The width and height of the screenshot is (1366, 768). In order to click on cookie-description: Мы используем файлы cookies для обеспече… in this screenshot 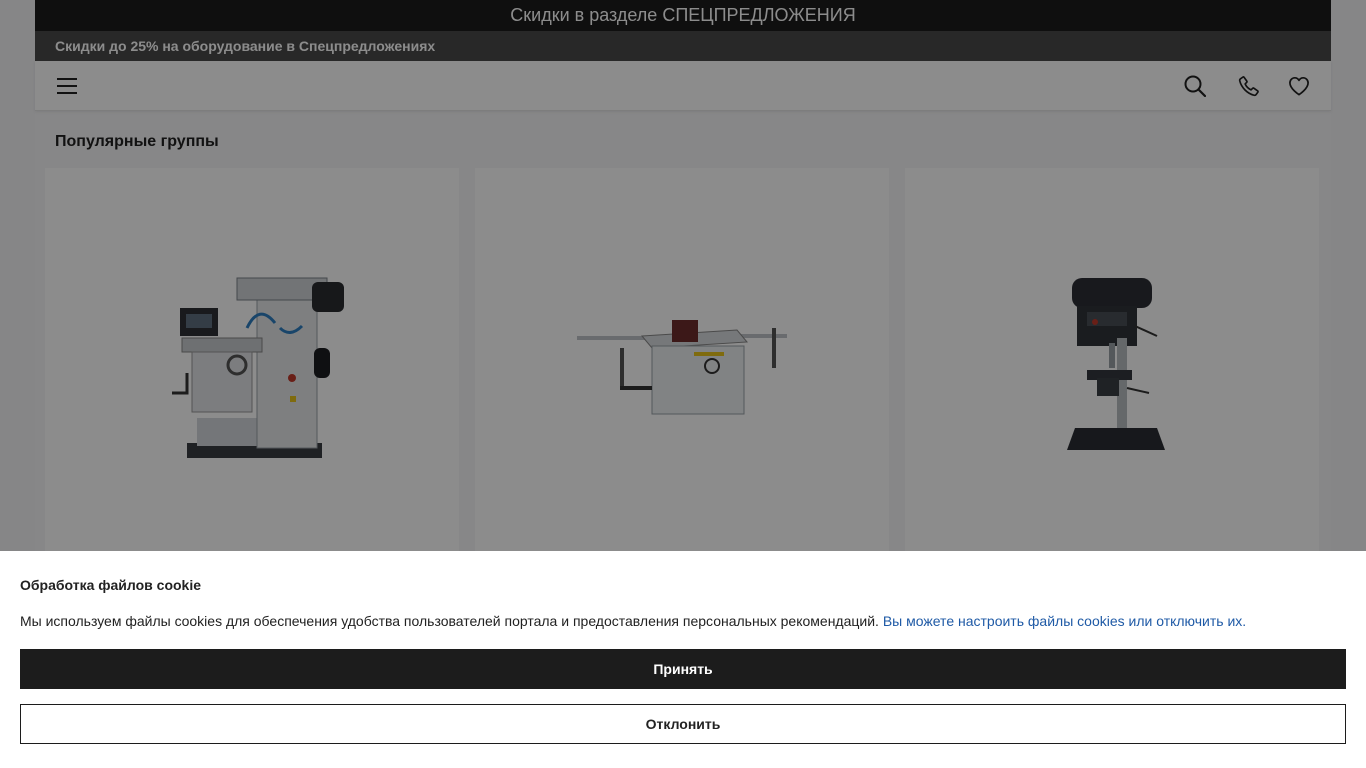, I will do `click(449, 621)`.